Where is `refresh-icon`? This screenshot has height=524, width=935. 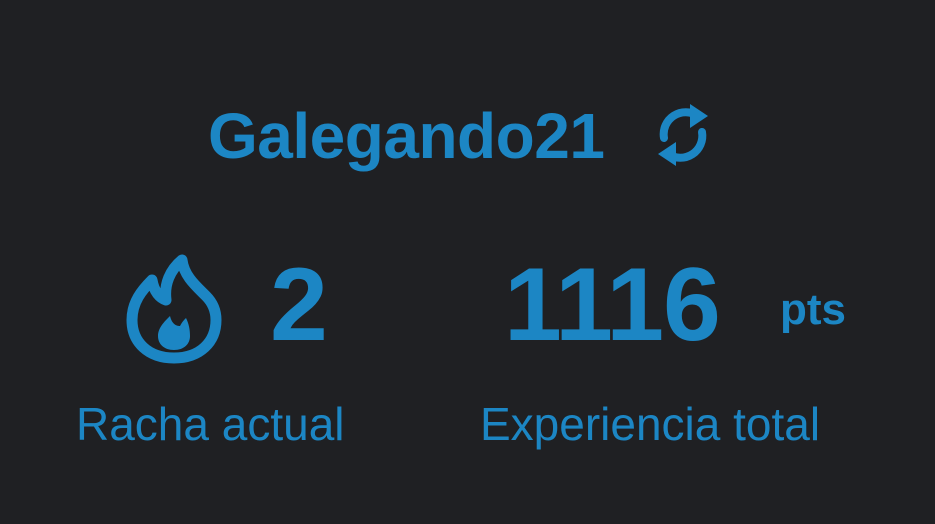 refresh-icon is located at coordinates (683, 135).